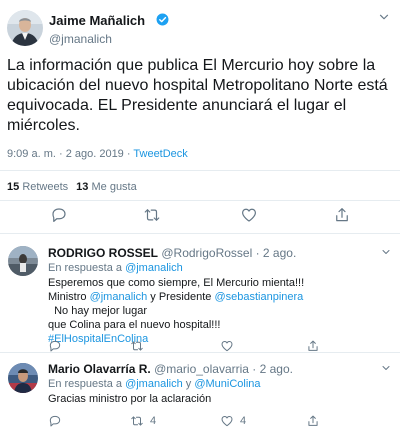  Describe the element at coordinates (227, 384) in the screenshot. I see `mention-link: @MuniColina` at that location.